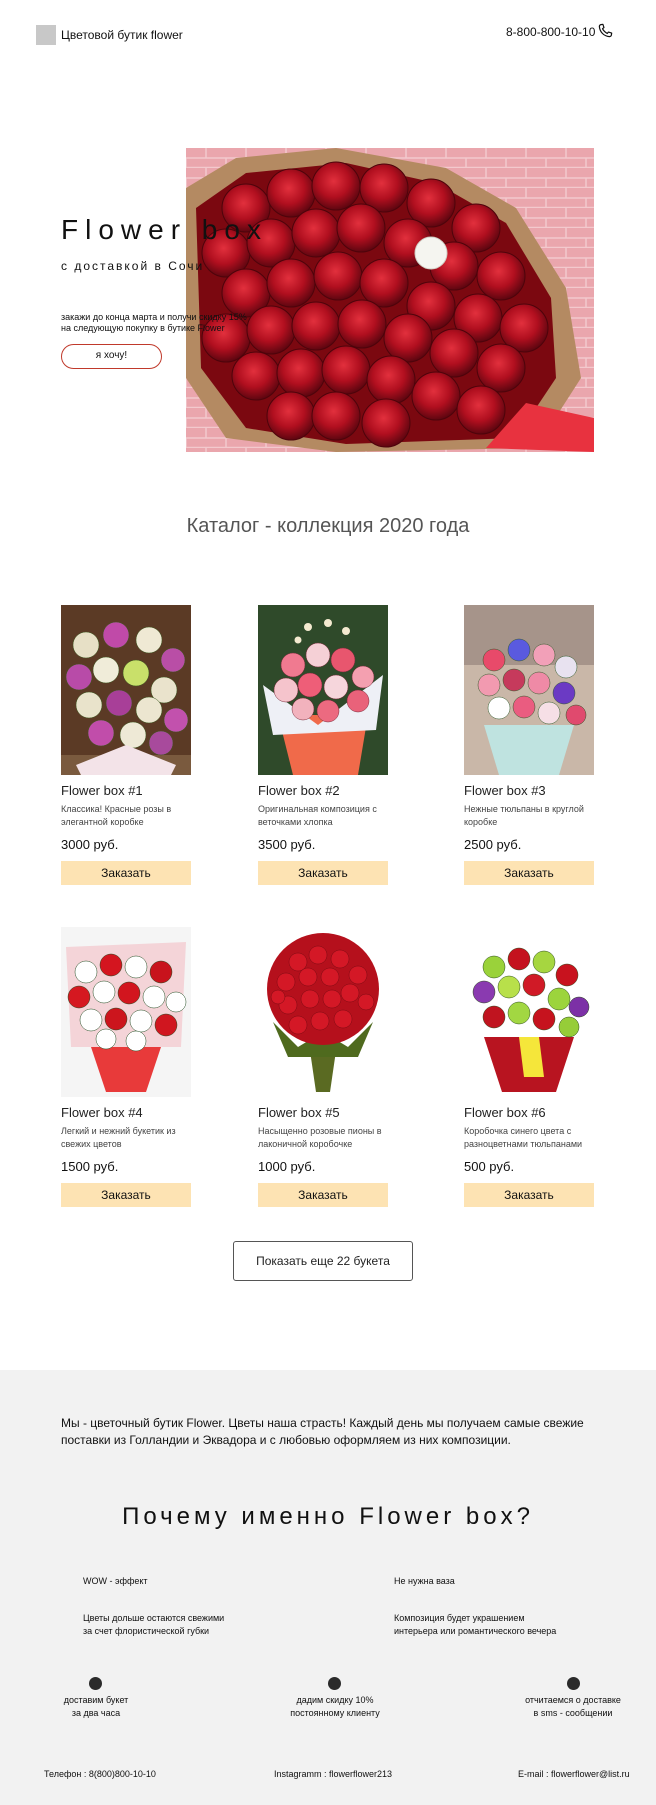 This screenshot has width=656, height=1805. I want to click on product-price: 3500 руб., so click(287, 844).